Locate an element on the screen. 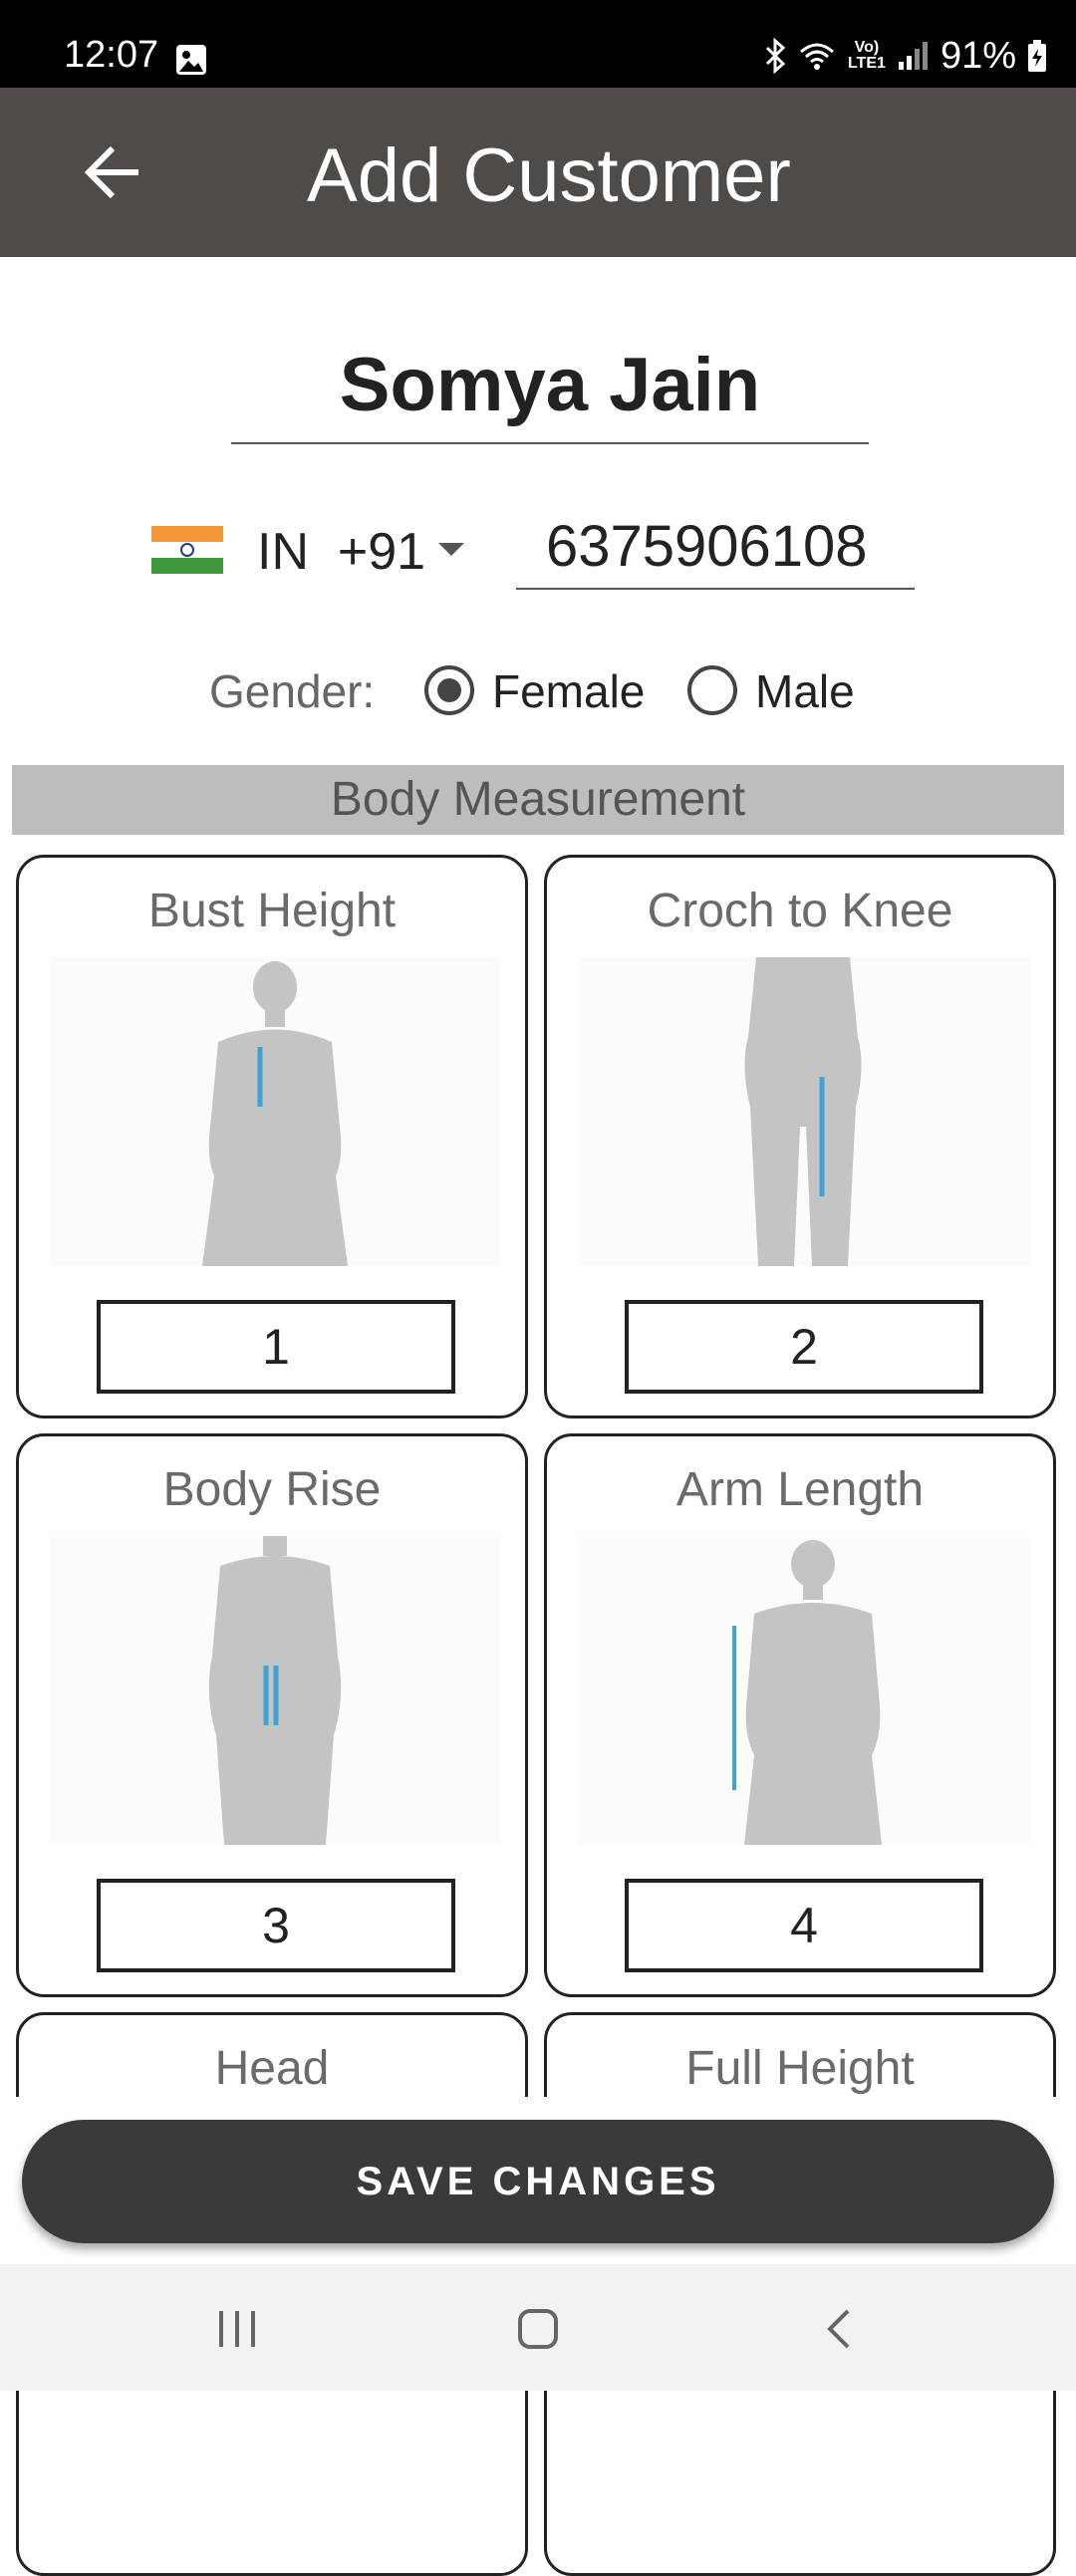  back-button is located at coordinates (114, 172).